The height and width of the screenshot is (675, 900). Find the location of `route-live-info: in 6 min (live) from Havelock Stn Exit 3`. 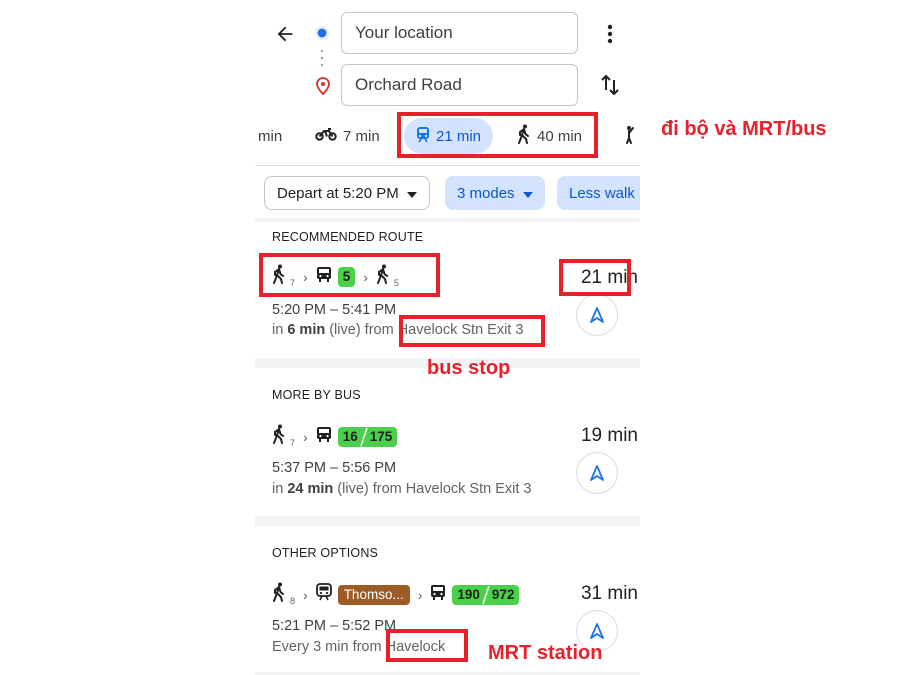

route-live-info: in 6 min (live) from Havelock Stn Exit 3 is located at coordinates (398, 330).